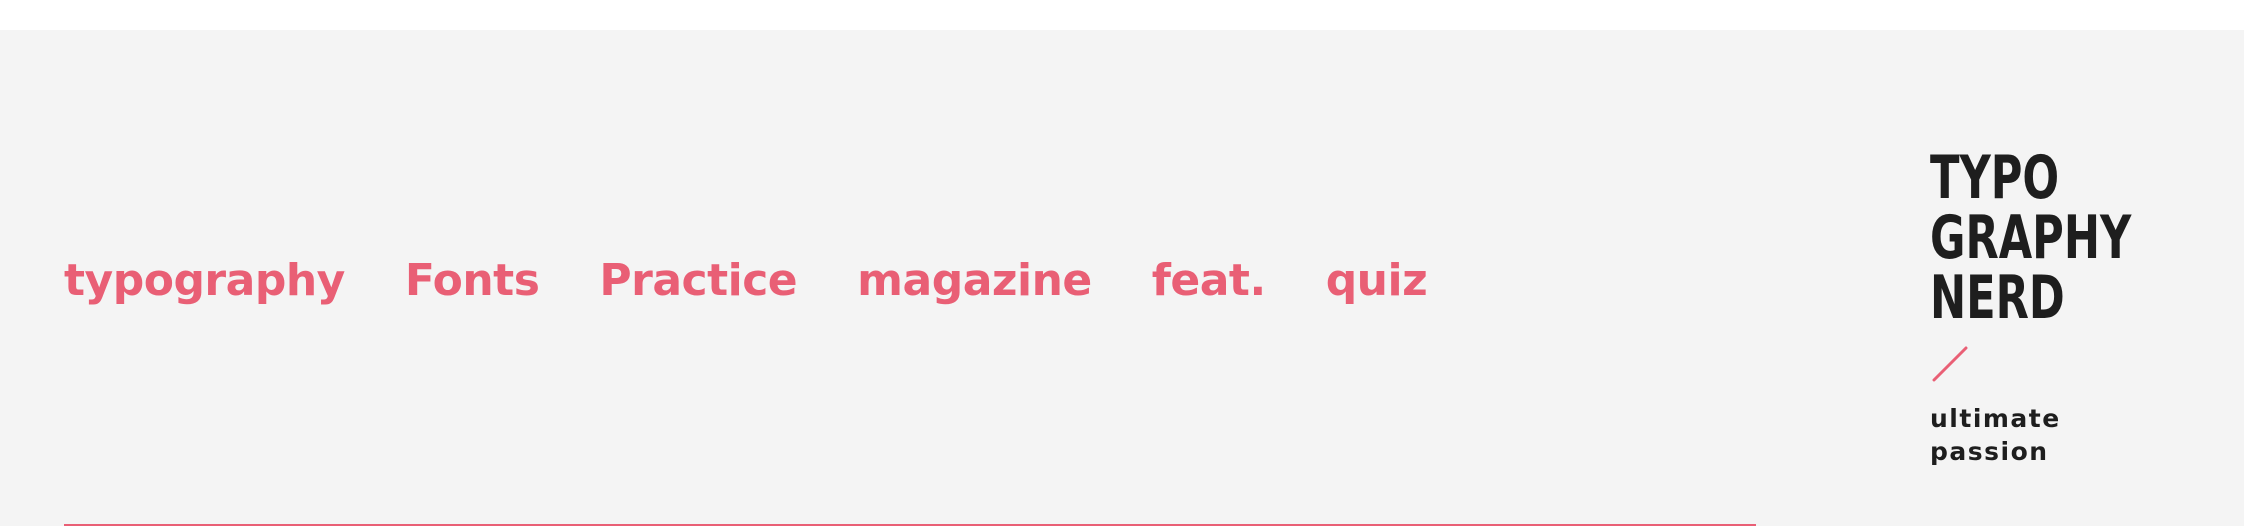 The height and width of the screenshot is (526, 2256). I want to click on slash-icon, so click(1950, 364).